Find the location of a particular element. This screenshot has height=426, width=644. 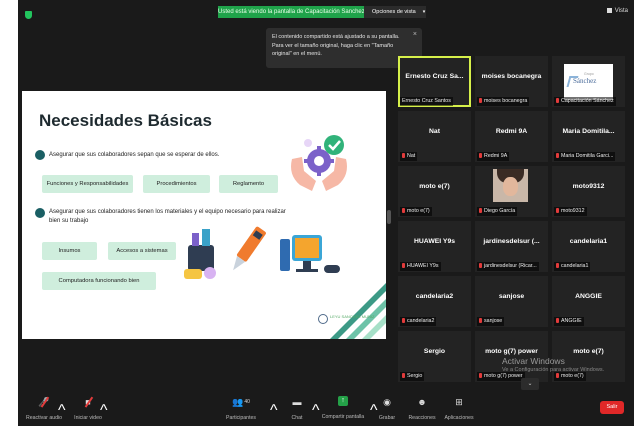

participant-tile: Diego García is located at coordinates (511, 191).